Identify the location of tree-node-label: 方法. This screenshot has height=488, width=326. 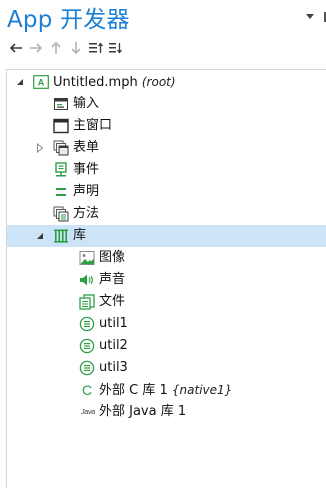
(86, 213).